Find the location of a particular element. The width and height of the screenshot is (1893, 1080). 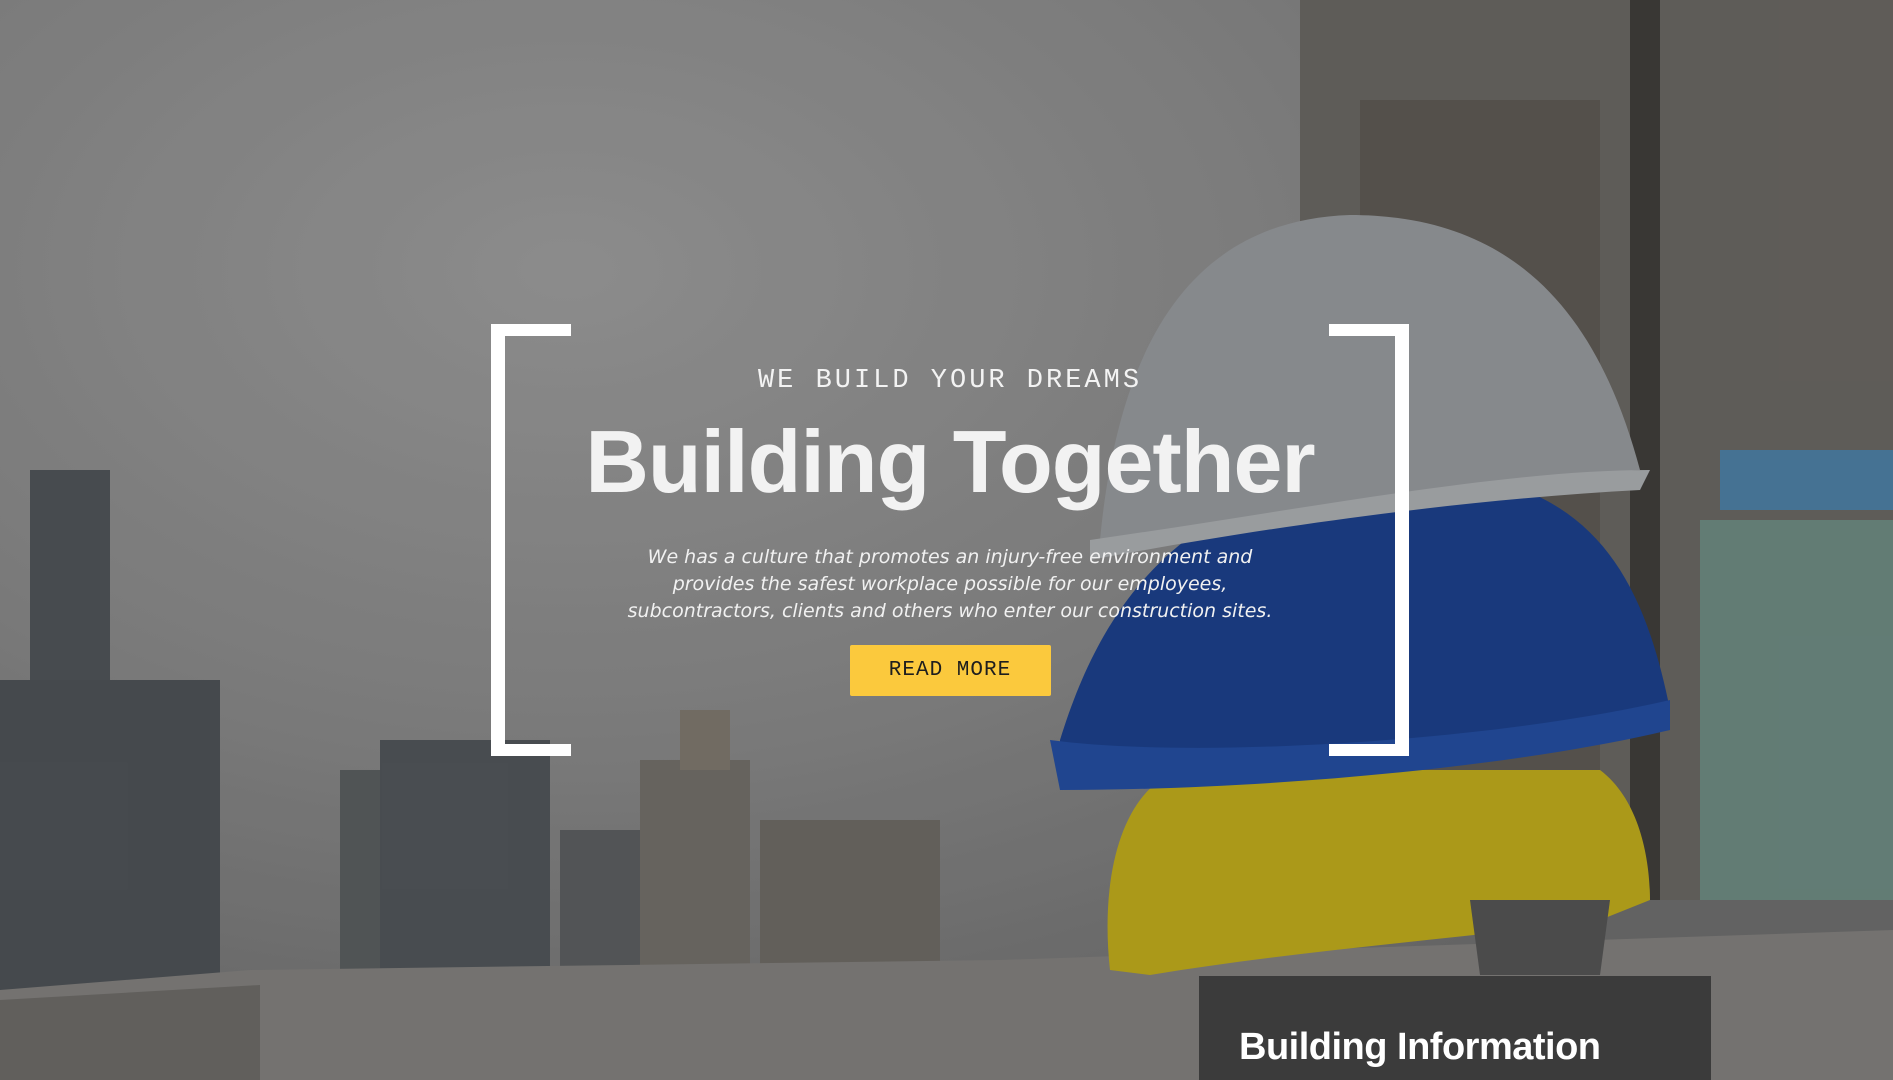

hero-title: Building Together is located at coordinates (950, 461).